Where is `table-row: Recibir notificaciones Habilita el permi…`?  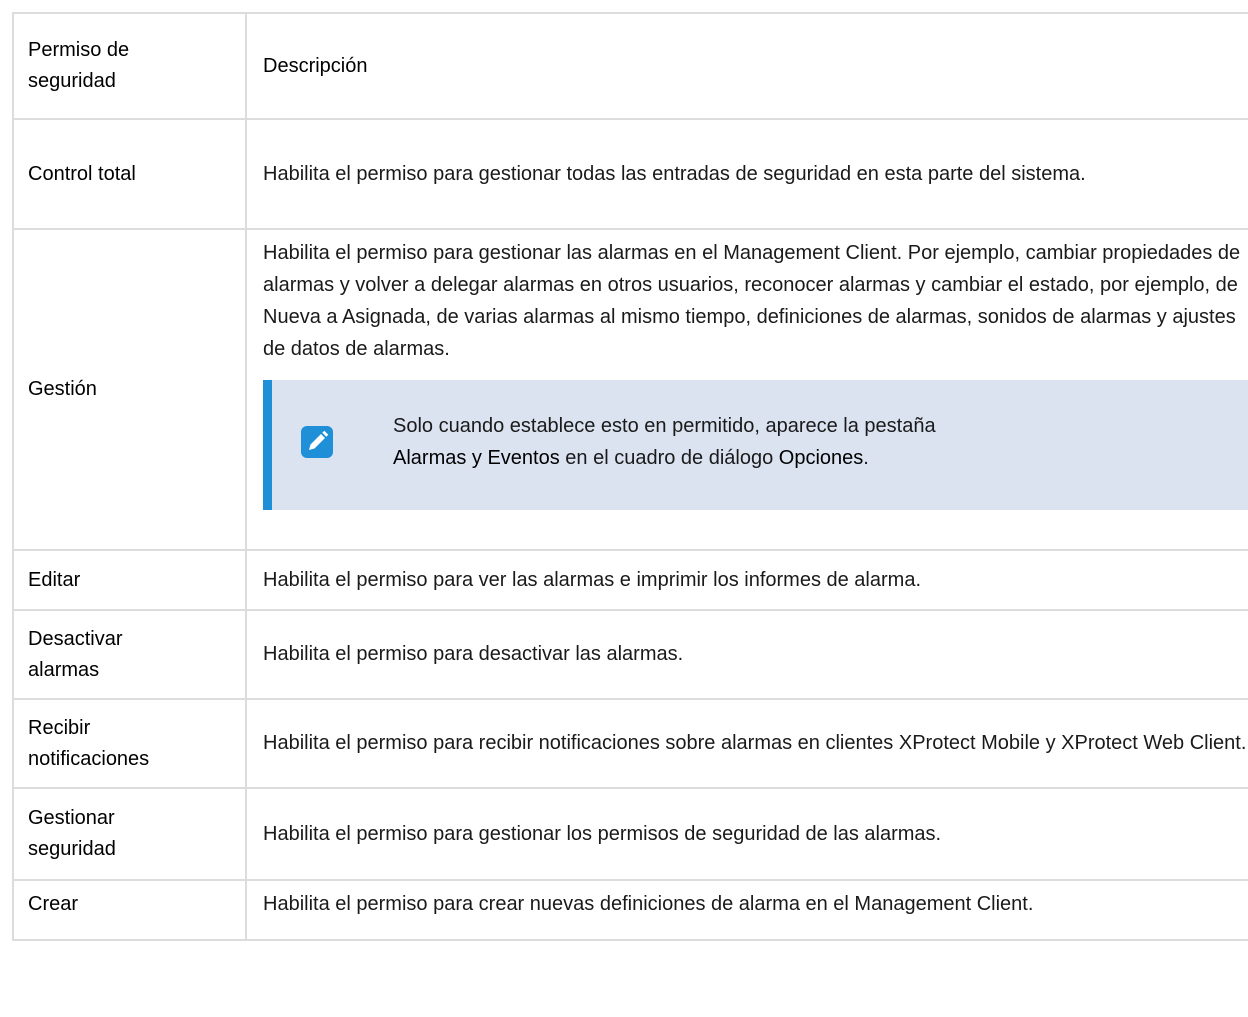
table-row: Recibir notificaciones Habilita el permi… is located at coordinates (630, 743).